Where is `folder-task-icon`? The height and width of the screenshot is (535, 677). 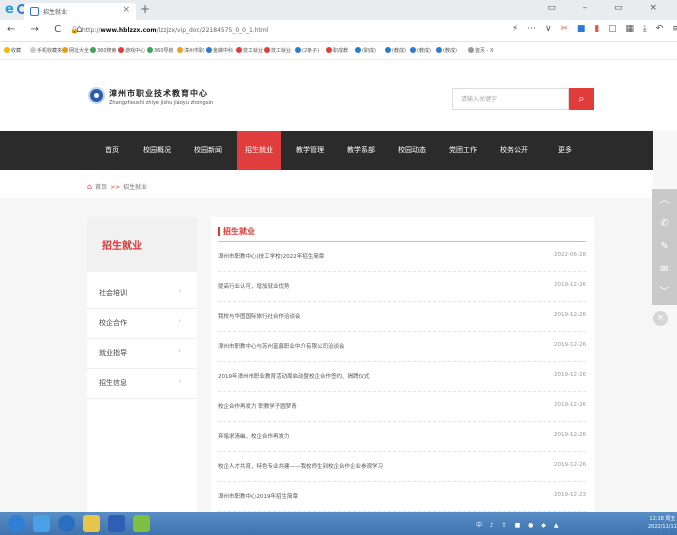 folder-task-icon is located at coordinates (91, 523).